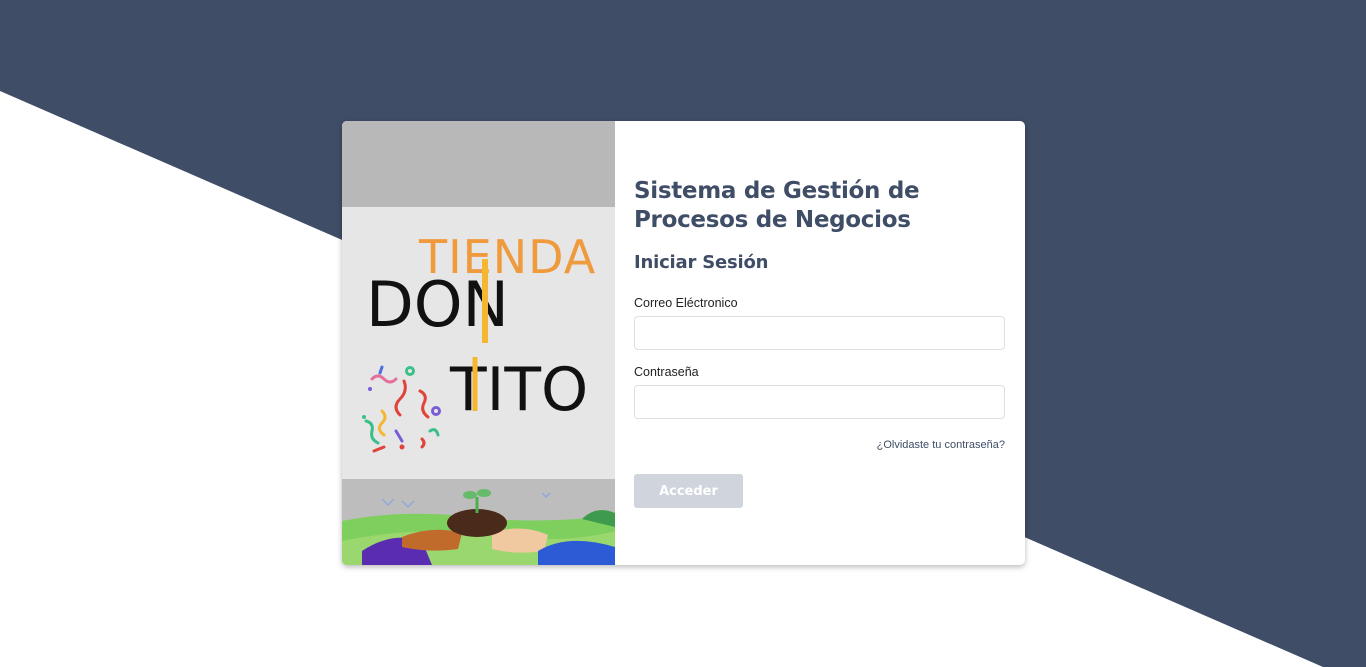 This screenshot has height=667, width=1366. What do you see at coordinates (819, 402) in the screenshot?
I see `password-field` at bounding box center [819, 402].